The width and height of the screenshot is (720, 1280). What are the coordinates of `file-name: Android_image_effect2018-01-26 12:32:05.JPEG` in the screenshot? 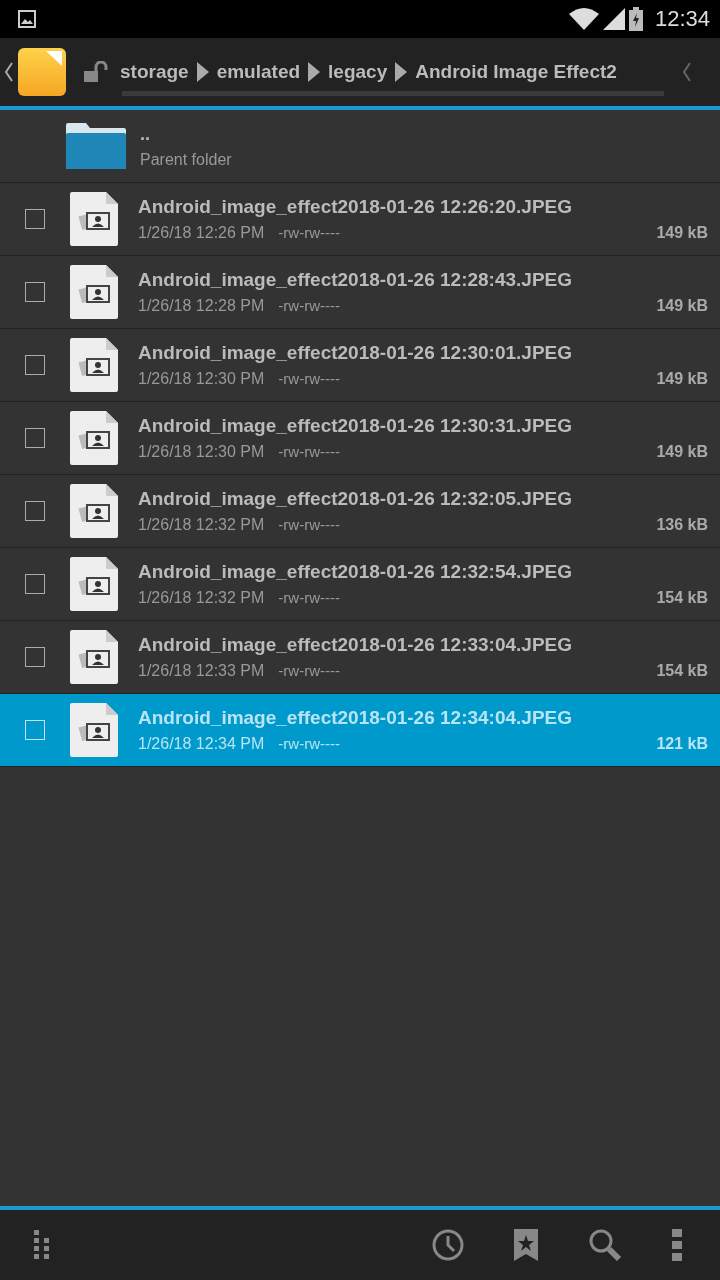 It's located at (356, 499).